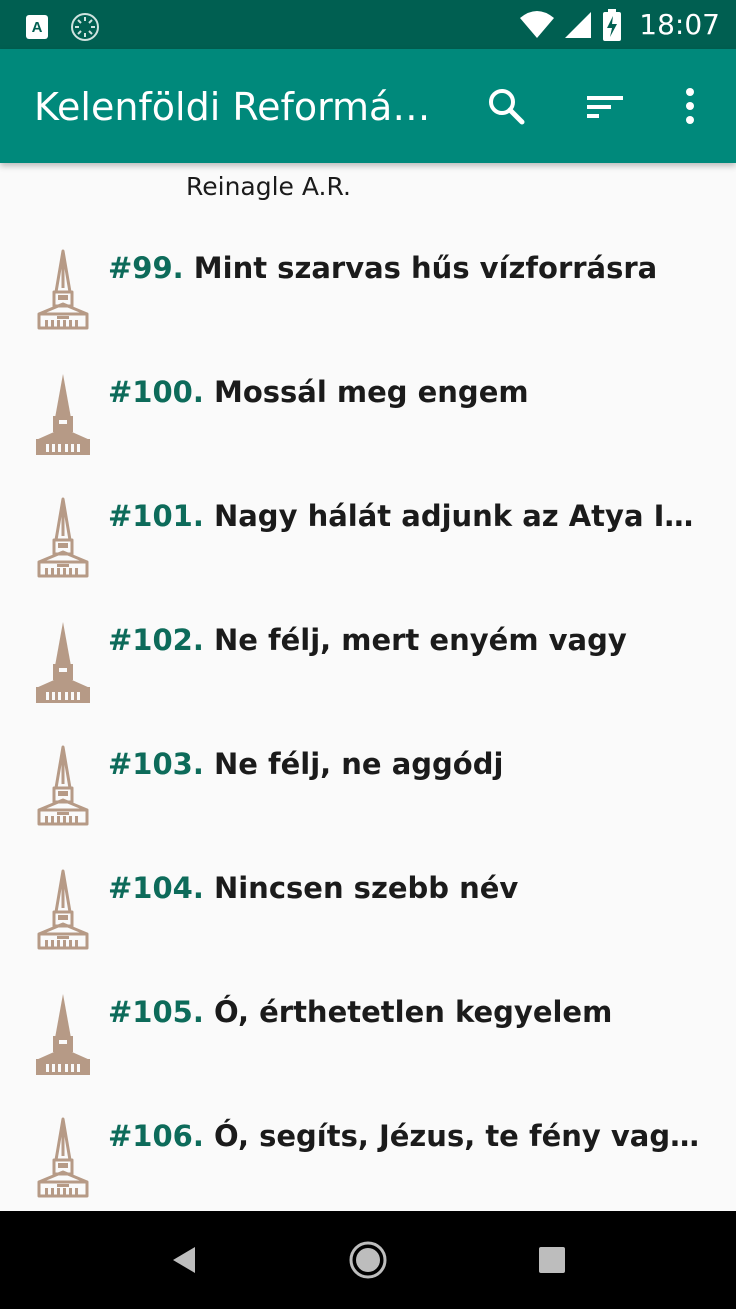 Image resolution: width=736 pixels, height=1309 pixels. I want to click on recents-icon, so click(552, 1260).